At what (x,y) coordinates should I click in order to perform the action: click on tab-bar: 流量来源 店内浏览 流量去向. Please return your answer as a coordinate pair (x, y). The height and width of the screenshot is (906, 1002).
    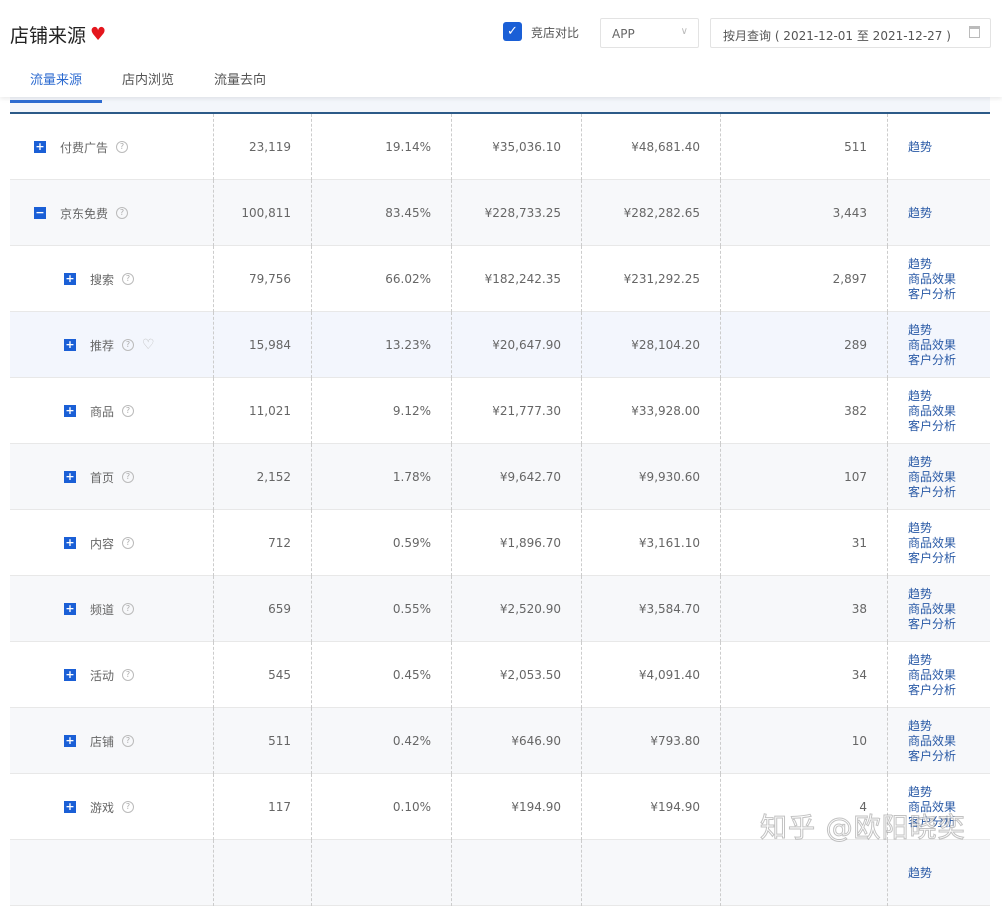
    Looking at the image, I should click on (148, 82).